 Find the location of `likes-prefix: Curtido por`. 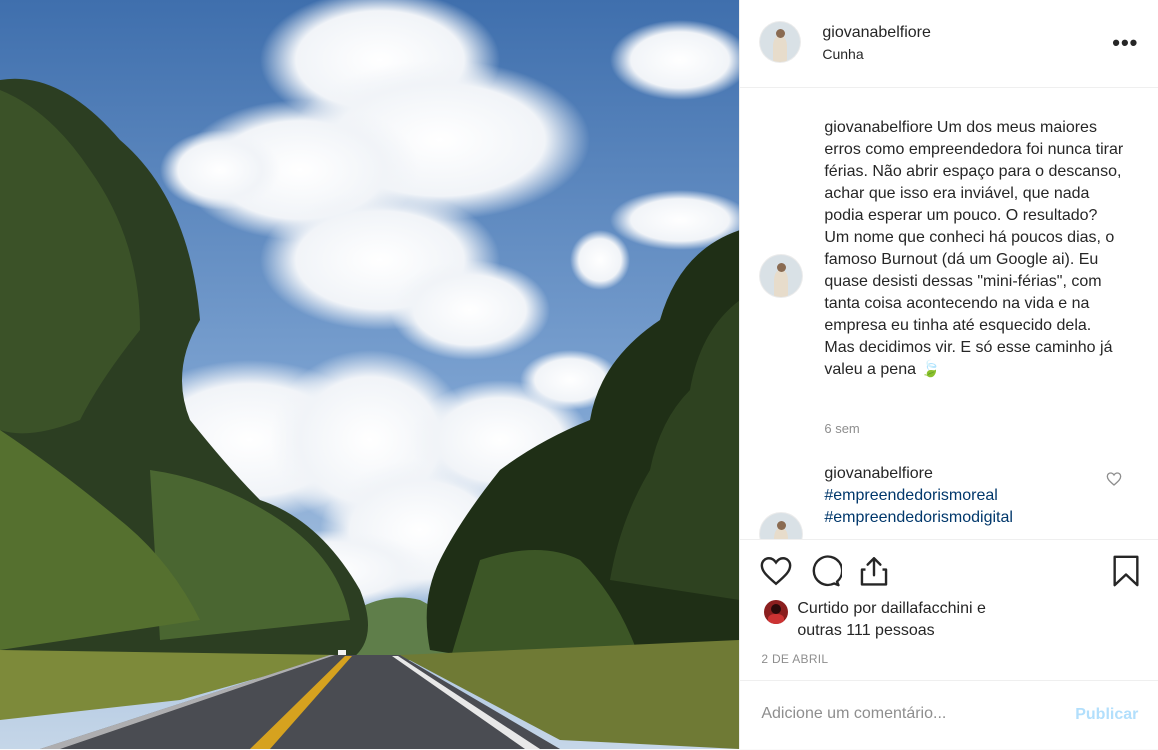

likes-prefix: Curtido por is located at coordinates (839, 608).